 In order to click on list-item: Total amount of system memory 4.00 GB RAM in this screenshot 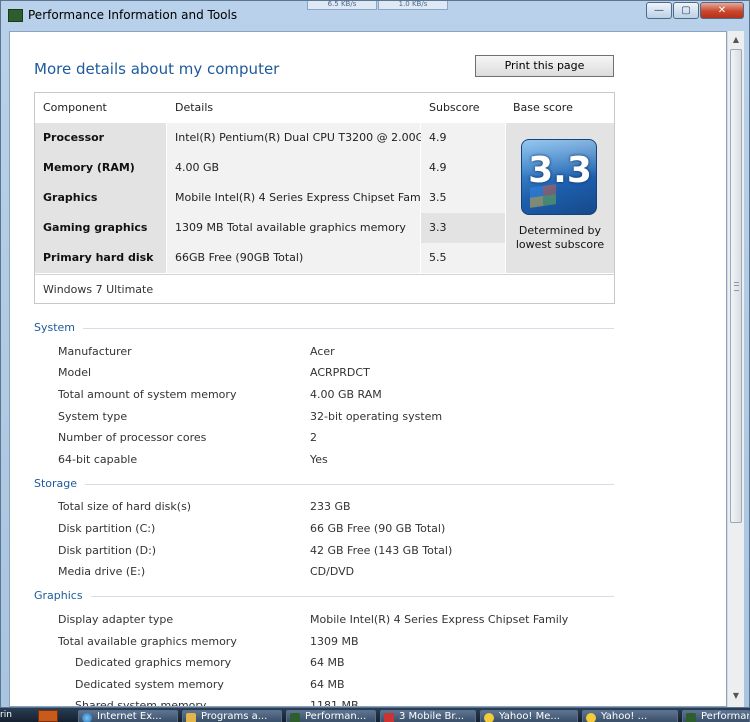, I will do `click(334, 396)`.